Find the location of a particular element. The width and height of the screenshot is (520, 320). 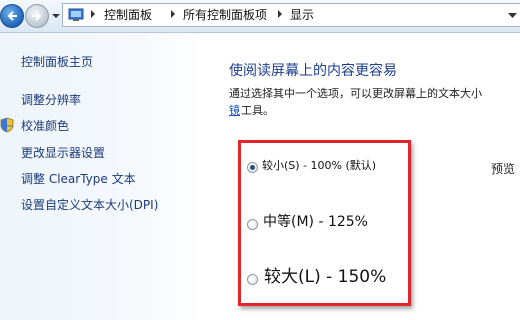

page-title: 使阅读屏幕上的内容更容易 is located at coordinates (313, 71).